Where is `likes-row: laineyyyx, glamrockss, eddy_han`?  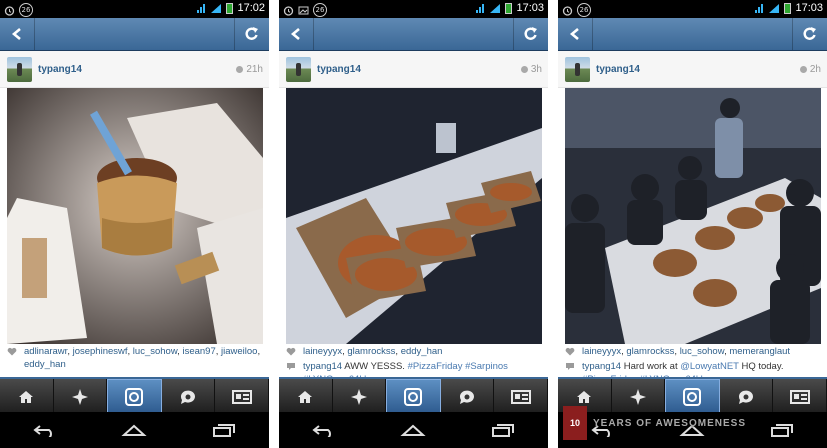
likes-row: laineyyyx, glamrockss, eddy_han is located at coordinates (413, 351).